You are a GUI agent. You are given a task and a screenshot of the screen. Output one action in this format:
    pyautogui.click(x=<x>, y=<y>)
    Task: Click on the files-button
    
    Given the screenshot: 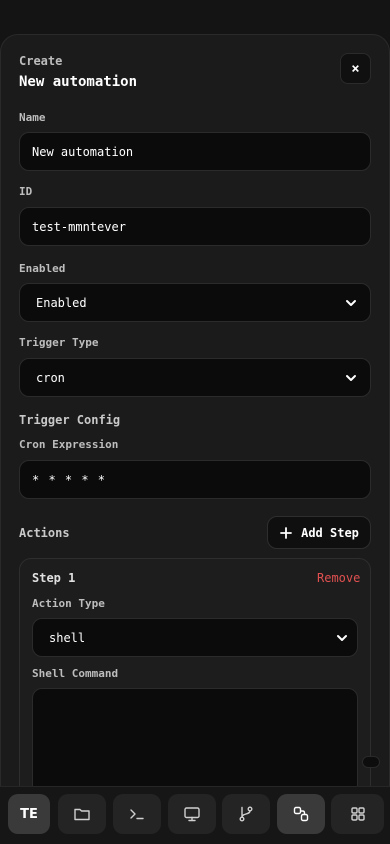 What is the action you would take?
    pyautogui.click(x=82, y=814)
    